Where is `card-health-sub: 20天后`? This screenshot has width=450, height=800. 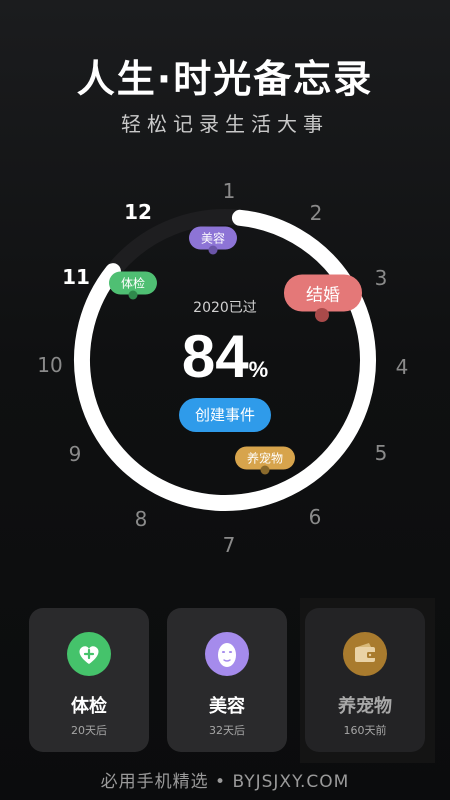
card-health-sub: 20天后 is located at coordinates (89, 730).